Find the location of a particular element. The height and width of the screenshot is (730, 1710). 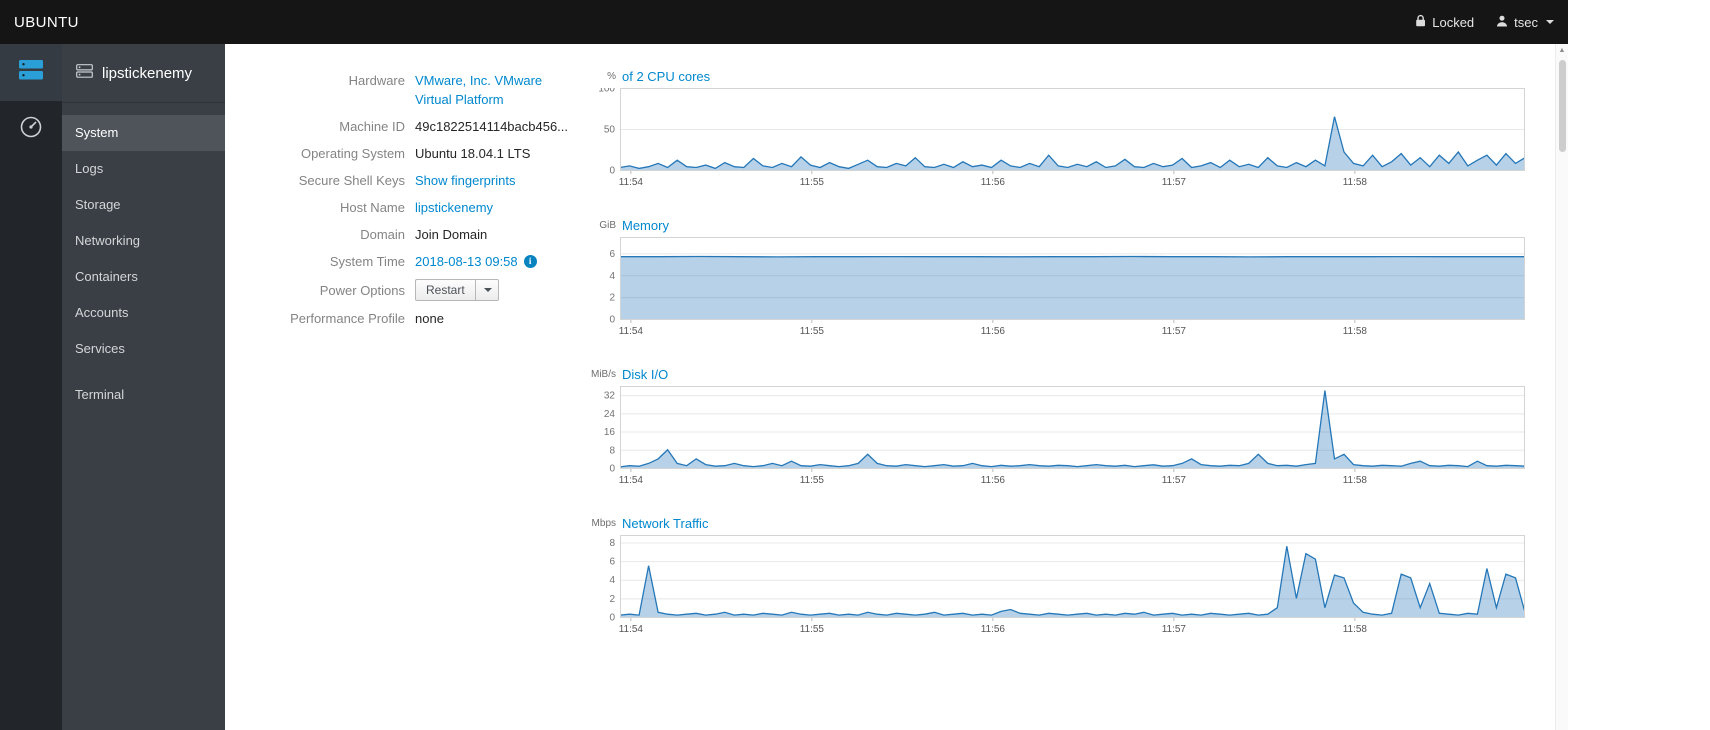

host-view-tile is located at coordinates (31, 72).